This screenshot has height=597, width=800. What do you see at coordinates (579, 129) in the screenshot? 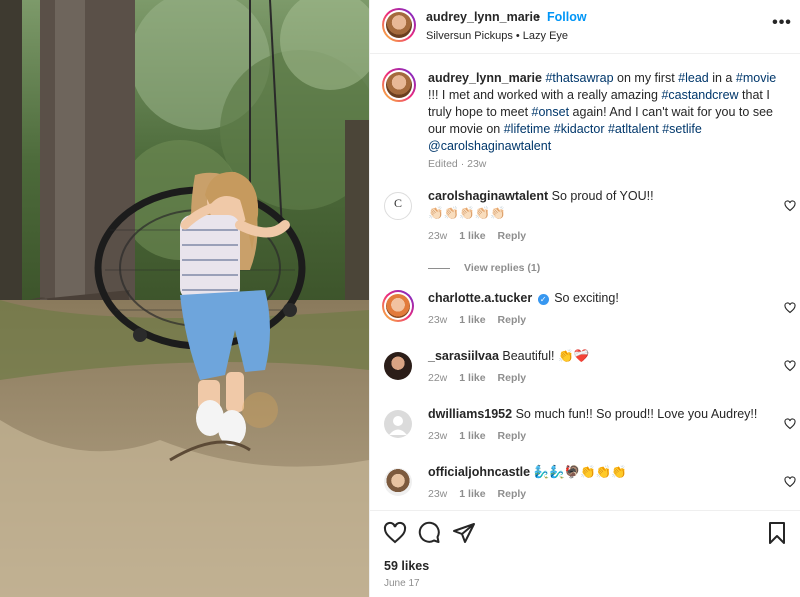
I see `caption-hashtag: #kidactor` at bounding box center [579, 129].